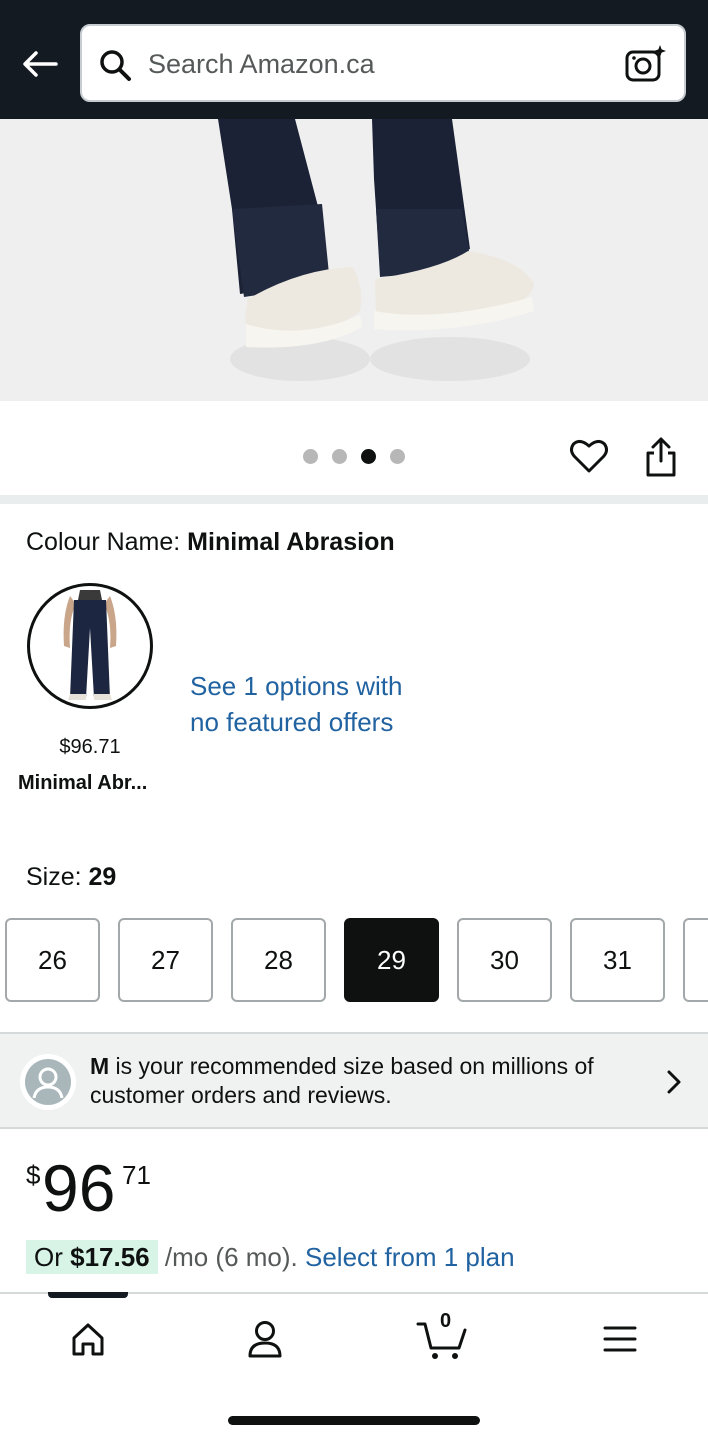 This screenshot has height=1440, width=708. What do you see at coordinates (354, 499) in the screenshot?
I see `section-divider` at bounding box center [354, 499].